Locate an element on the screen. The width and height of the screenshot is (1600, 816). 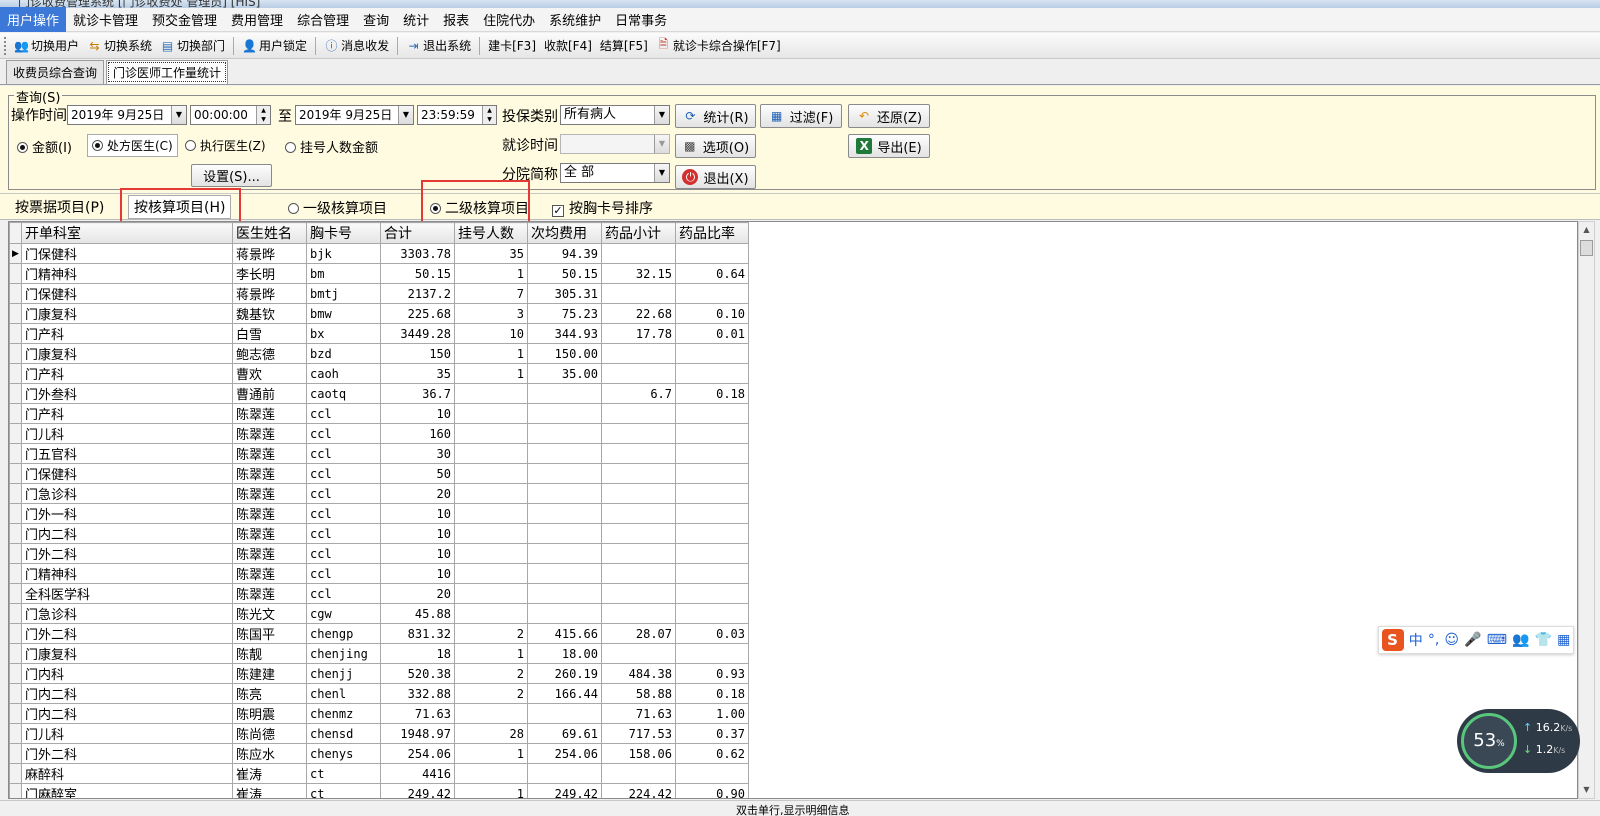
level1-radio: 一级核算项目 is located at coordinates (337, 208).